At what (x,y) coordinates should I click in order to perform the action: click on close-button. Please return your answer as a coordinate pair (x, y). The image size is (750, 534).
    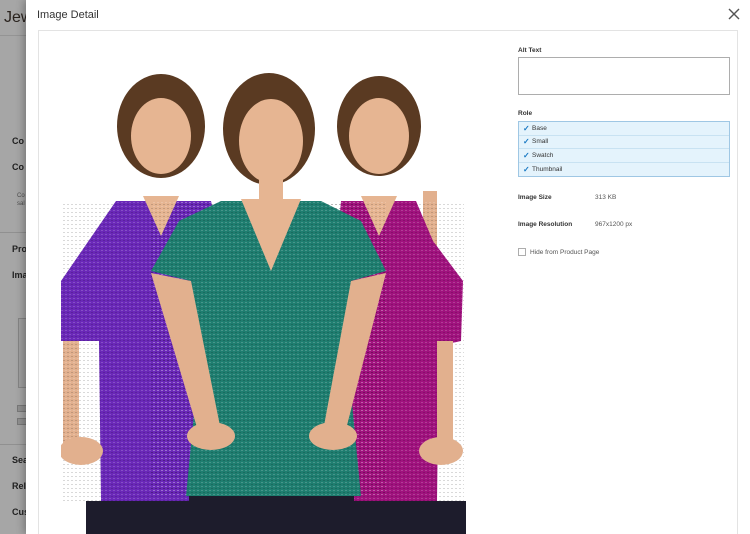
    Looking at the image, I should click on (734, 14).